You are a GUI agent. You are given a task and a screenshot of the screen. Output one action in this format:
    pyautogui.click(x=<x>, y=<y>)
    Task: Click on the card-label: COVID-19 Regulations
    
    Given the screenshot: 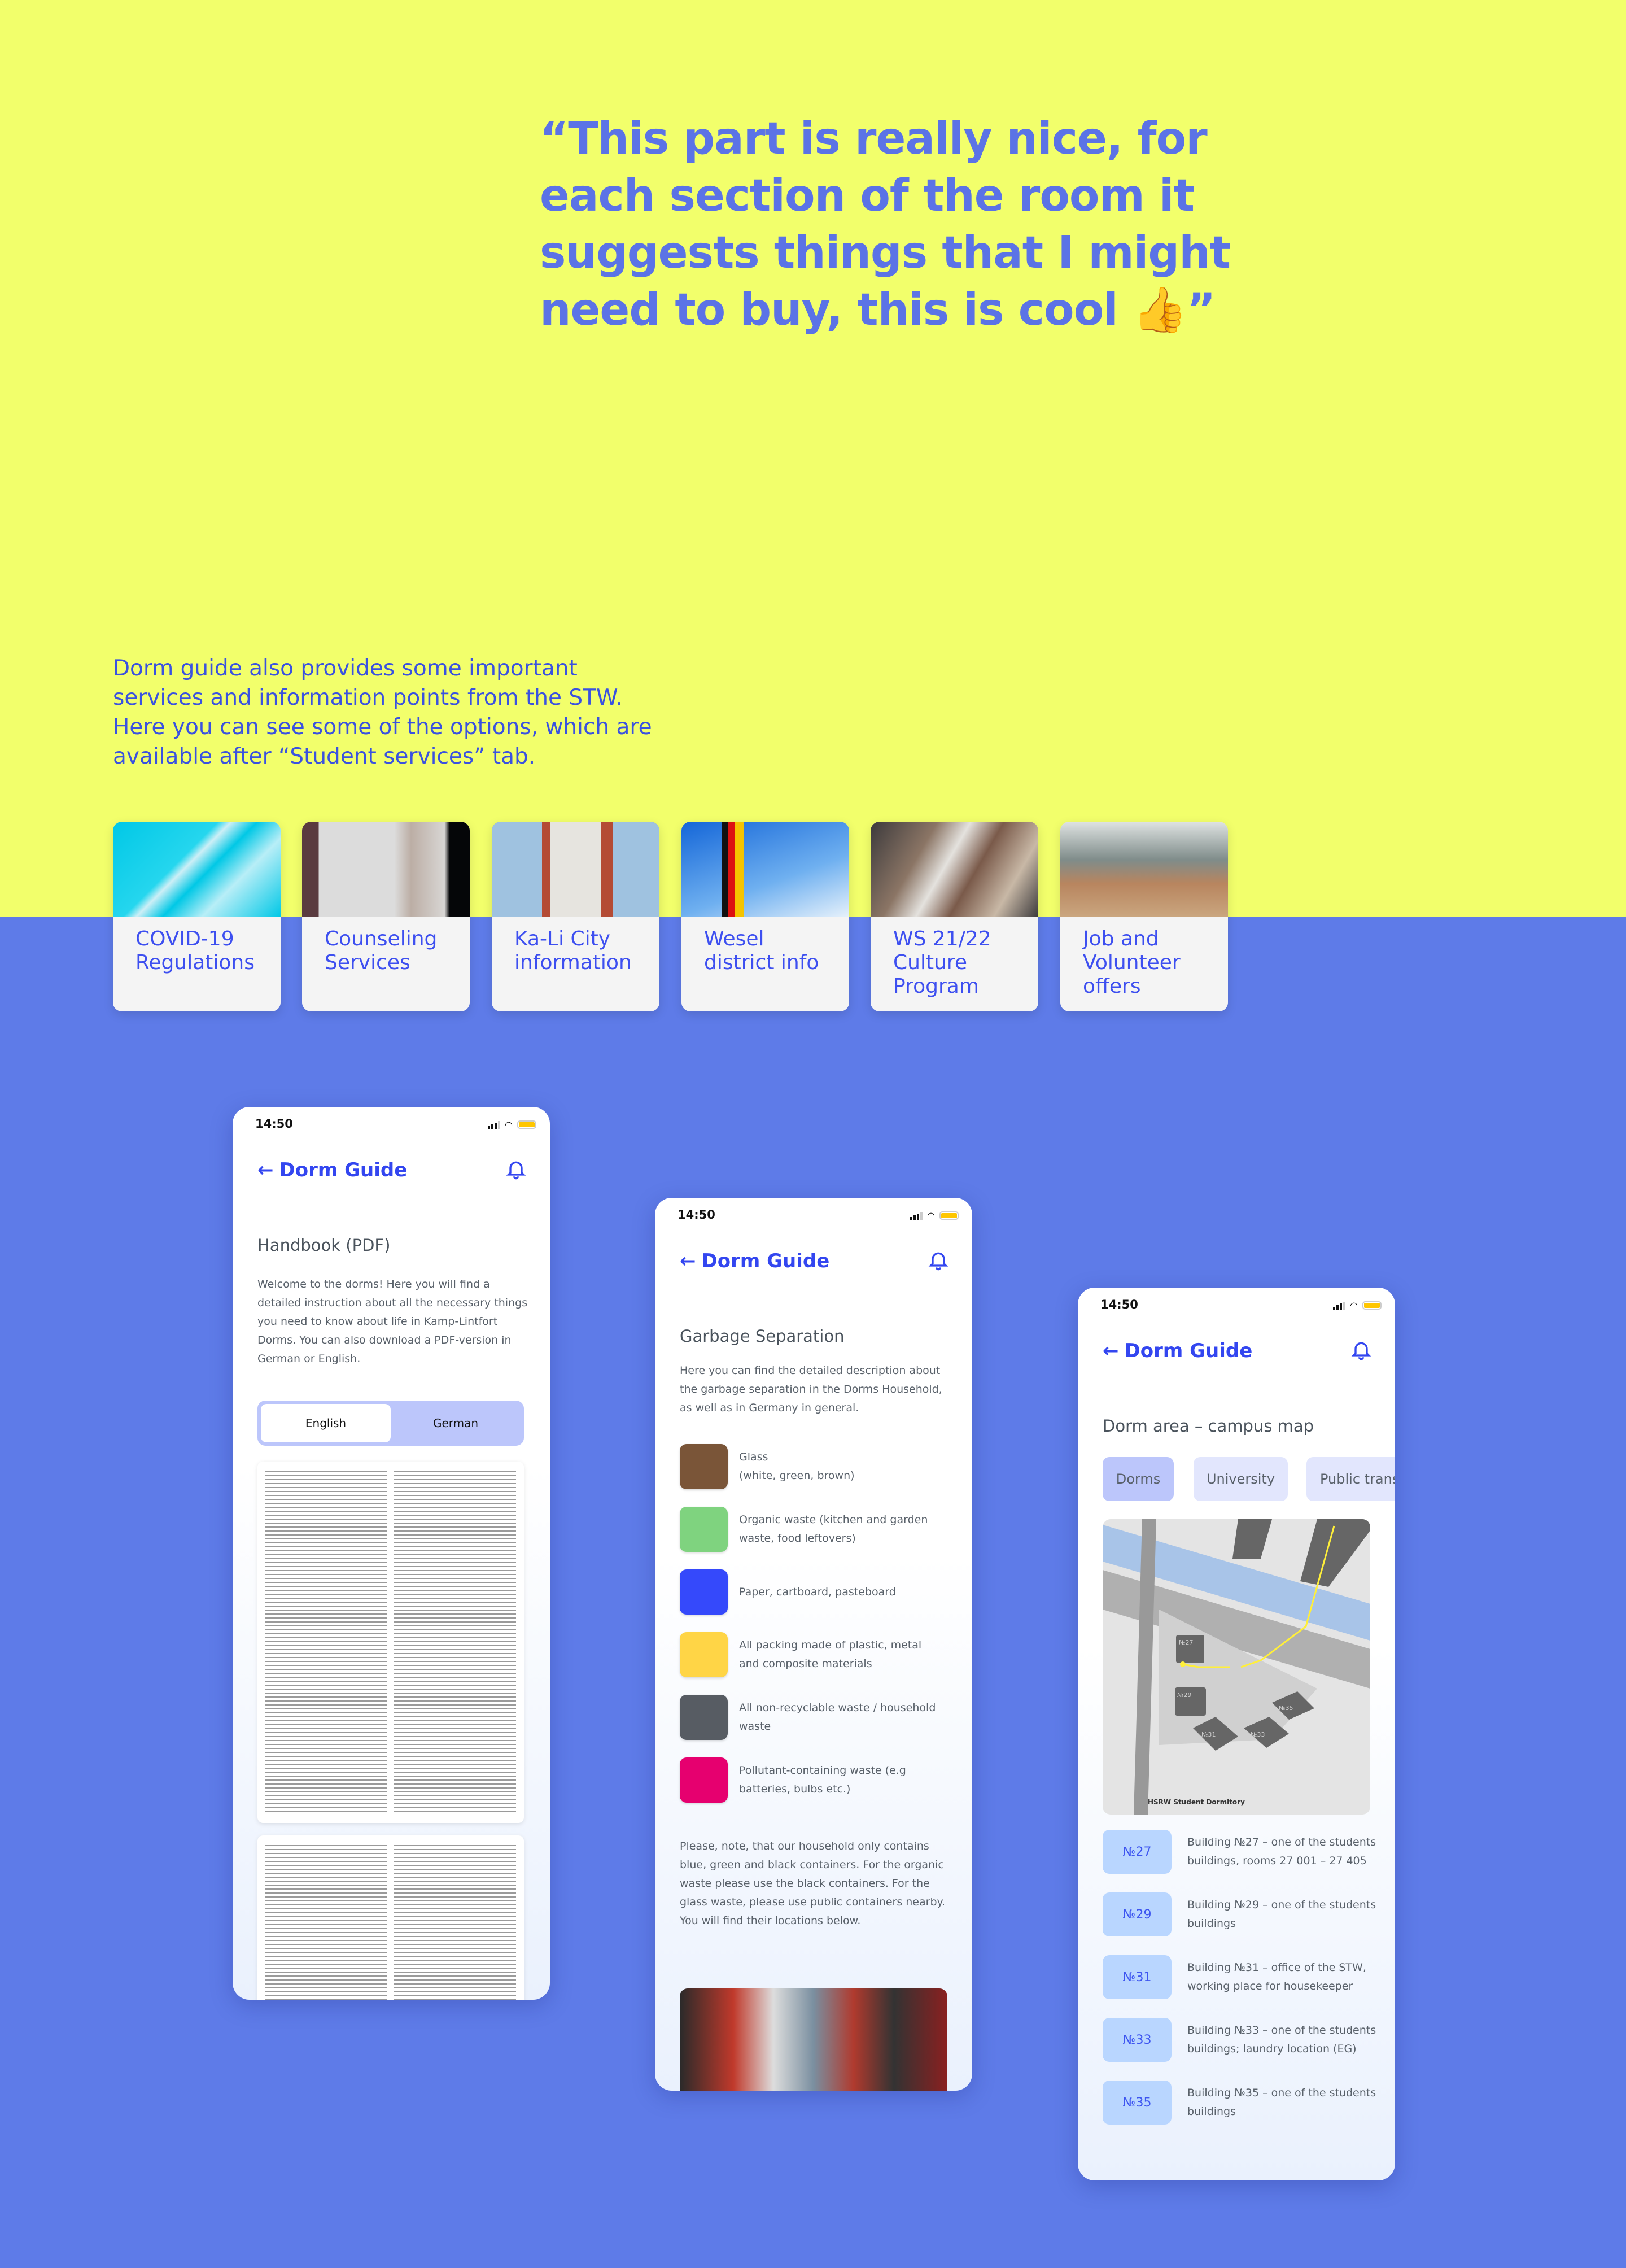 What is the action you would take?
    pyautogui.click(x=195, y=951)
    